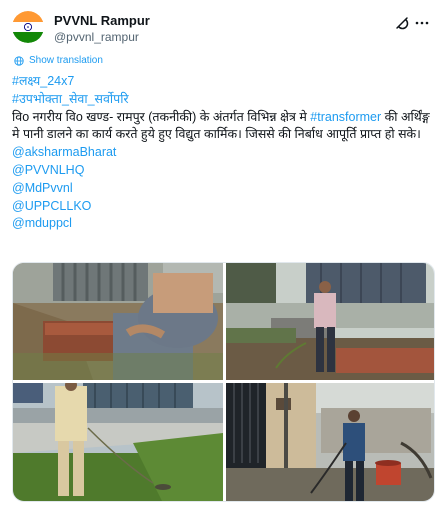 The width and height of the screenshot is (444, 510). Describe the element at coordinates (222, 28) in the screenshot. I see `tweet-header: PVVNL Rampur @pvvnl_rampur` at that location.